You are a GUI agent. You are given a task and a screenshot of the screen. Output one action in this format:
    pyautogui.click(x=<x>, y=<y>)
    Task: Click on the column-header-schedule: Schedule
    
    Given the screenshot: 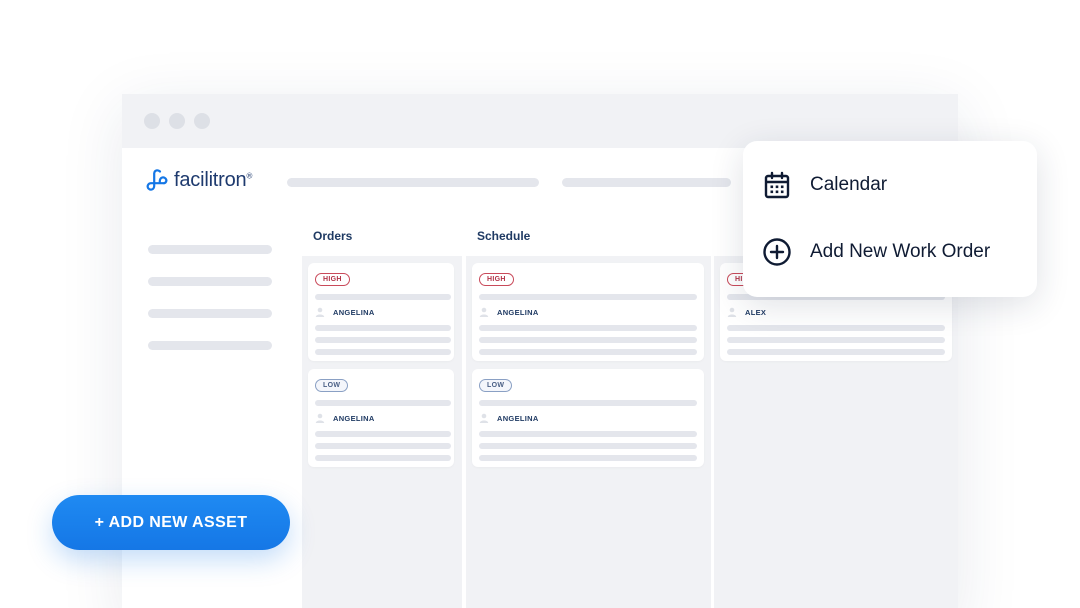 What is the action you would take?
    pyautogui.click(x=504, y=236)
    